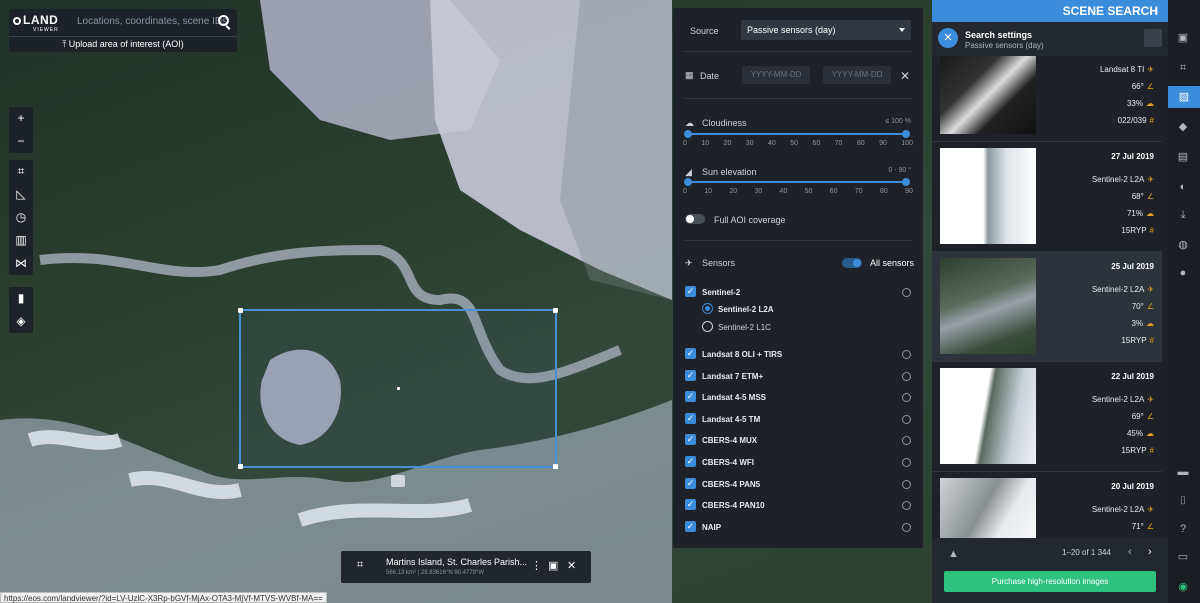  I want to click on sentinel2-l1c-radio, so click(707, 326).